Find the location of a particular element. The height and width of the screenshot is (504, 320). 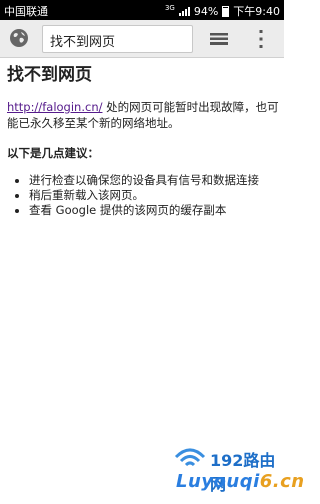

error-url-link: http://falogin.cn/ is located at coordinates (54, 107).